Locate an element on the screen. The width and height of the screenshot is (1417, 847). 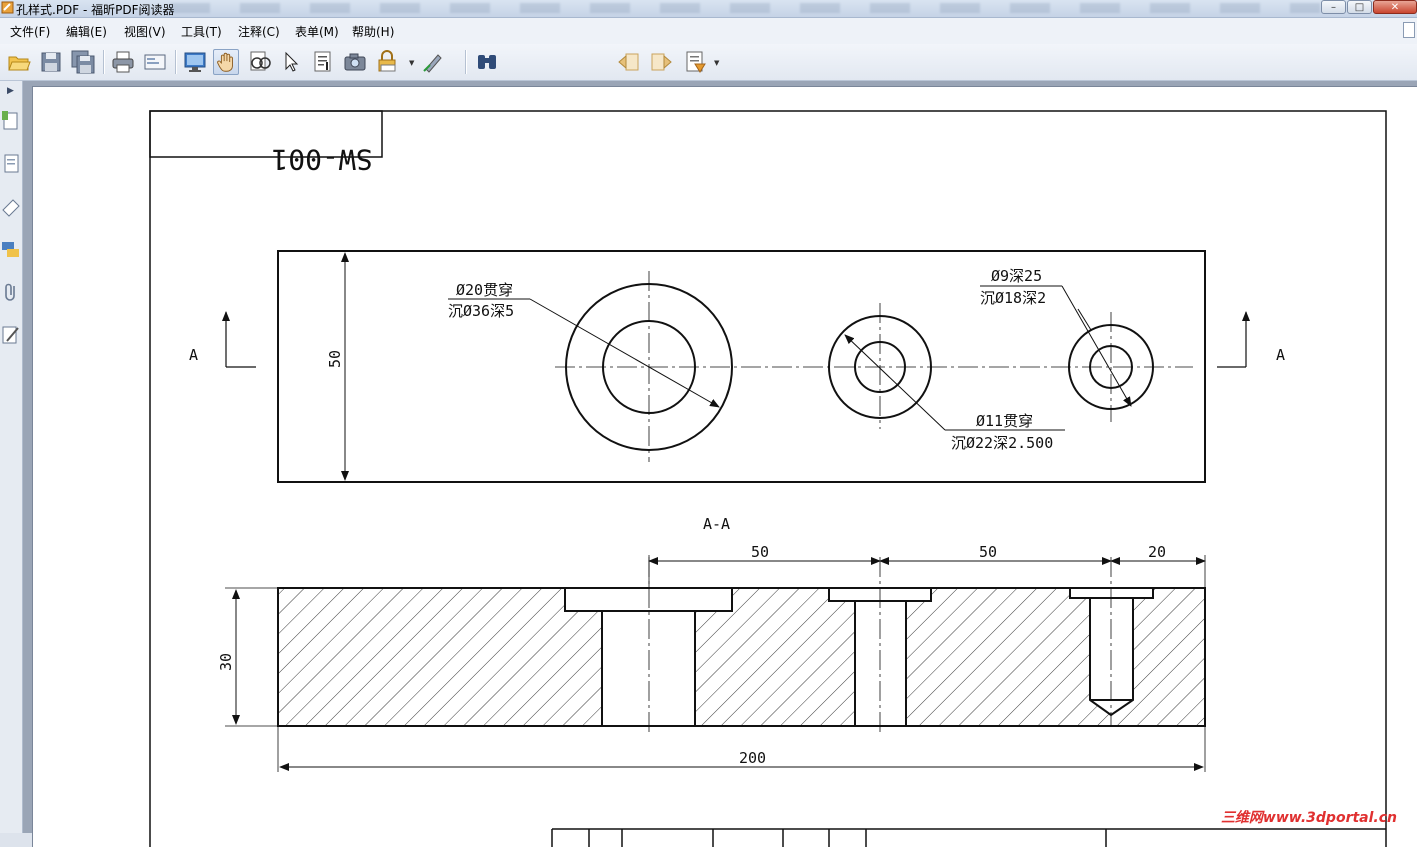
toolbar: ▼ ▼ is located at coordinates (708, 79).